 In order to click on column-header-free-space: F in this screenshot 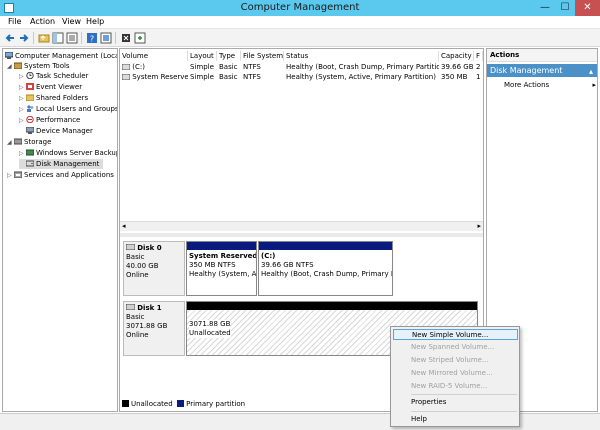, I will do `click(478, 56)`.